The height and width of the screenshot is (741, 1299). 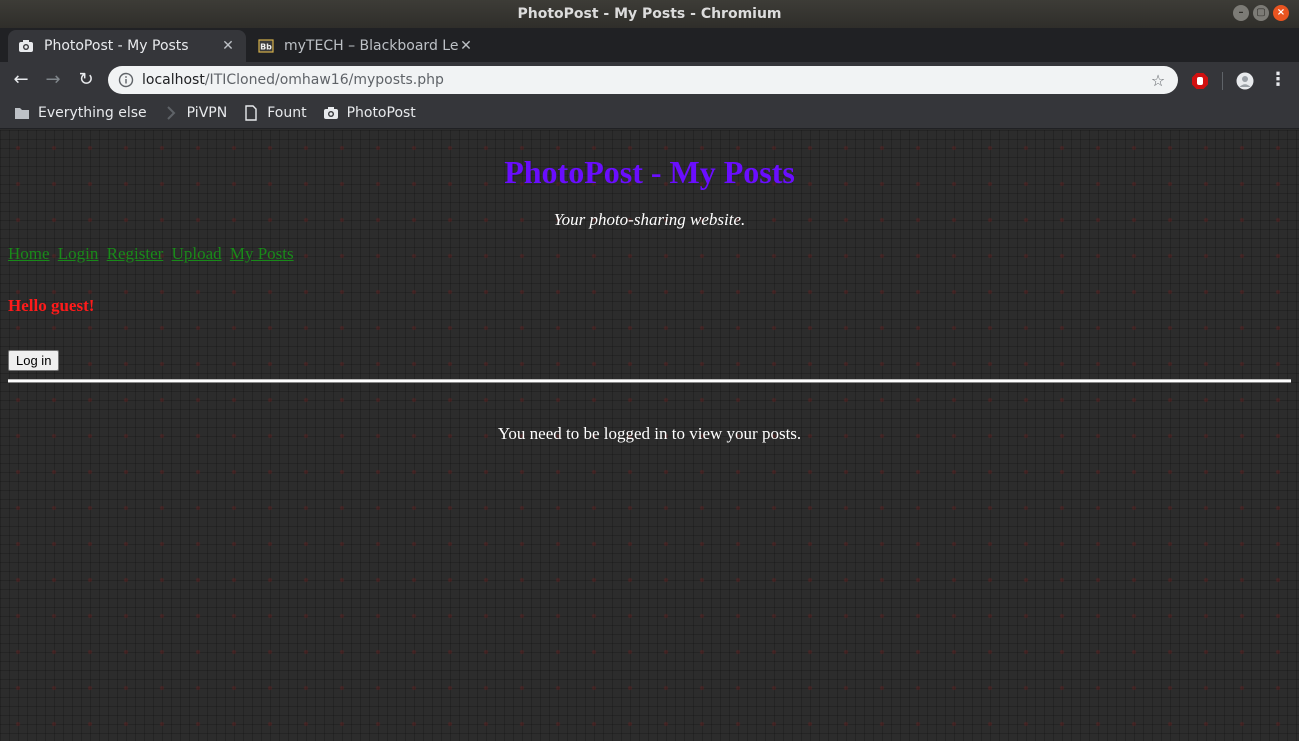 What do you see at coordinates (22, 113) in the screenshot?
I see `folder-icon` at bounding box center [22, 113].